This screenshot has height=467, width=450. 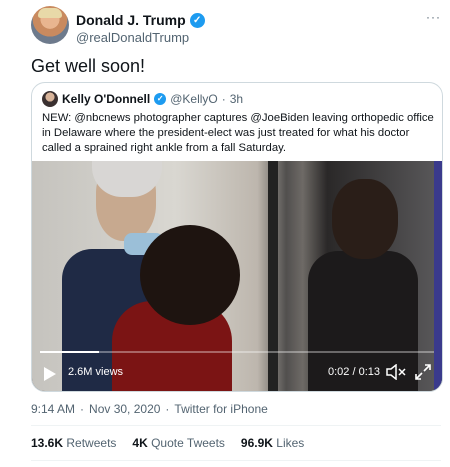 I want to click on tweet-text: Get well soon!, so click(x=88, y=66).